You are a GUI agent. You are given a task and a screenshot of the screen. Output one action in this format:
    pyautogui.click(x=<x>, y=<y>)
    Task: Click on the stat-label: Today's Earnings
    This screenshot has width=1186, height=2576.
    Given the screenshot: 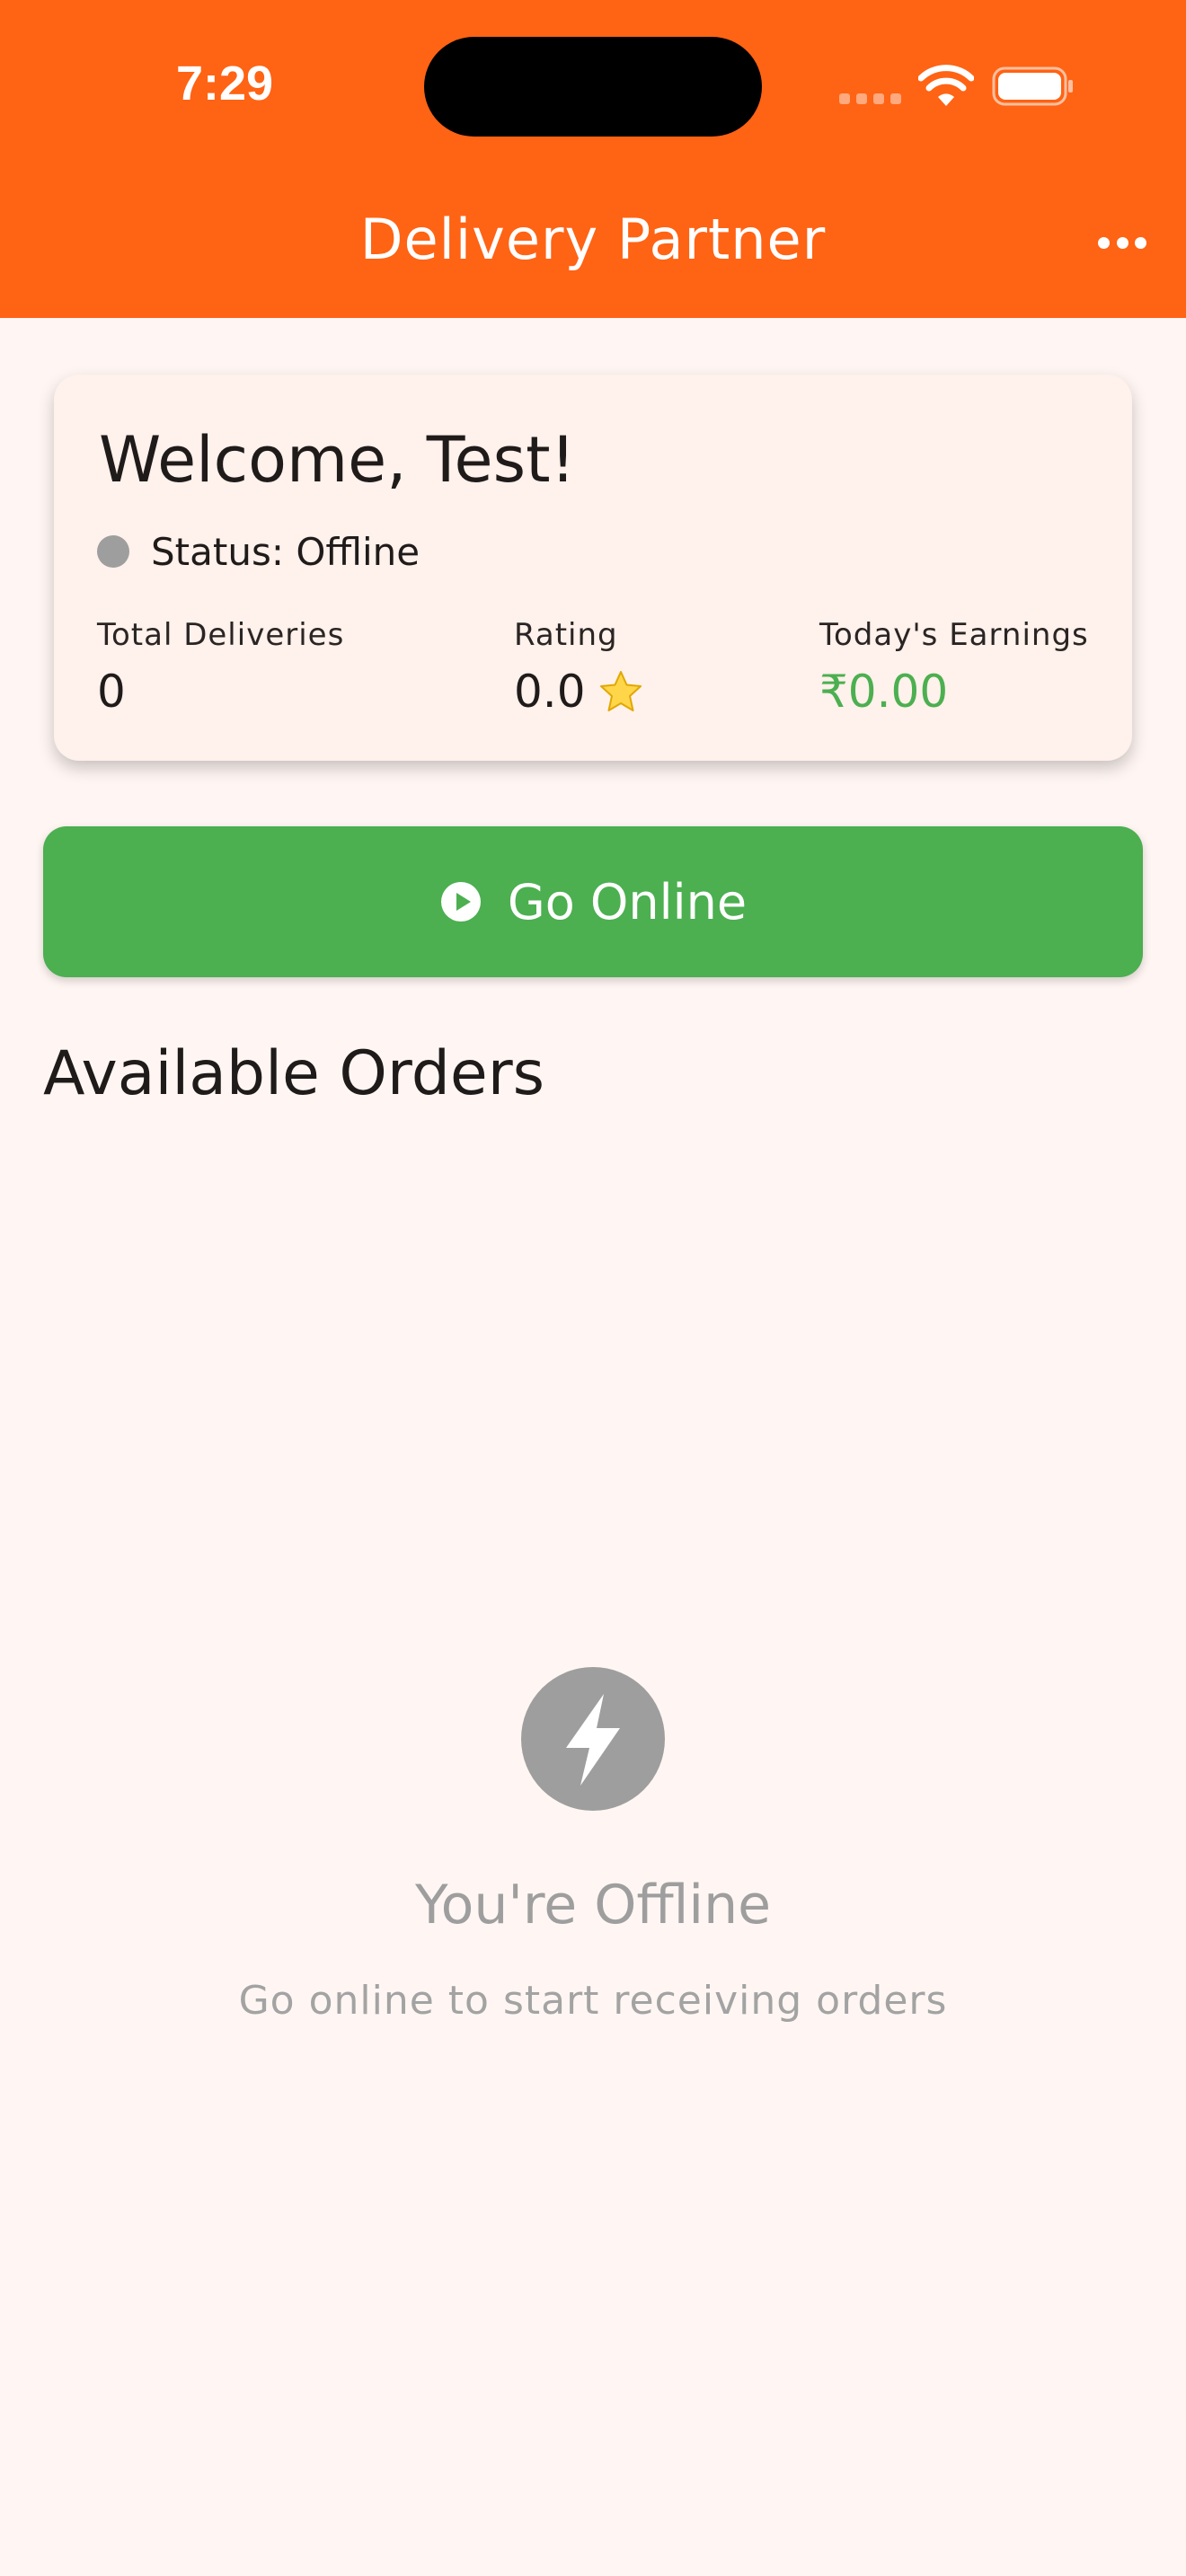 What is the action you would take?
    pyautogui.click(x=954, y=635)
    